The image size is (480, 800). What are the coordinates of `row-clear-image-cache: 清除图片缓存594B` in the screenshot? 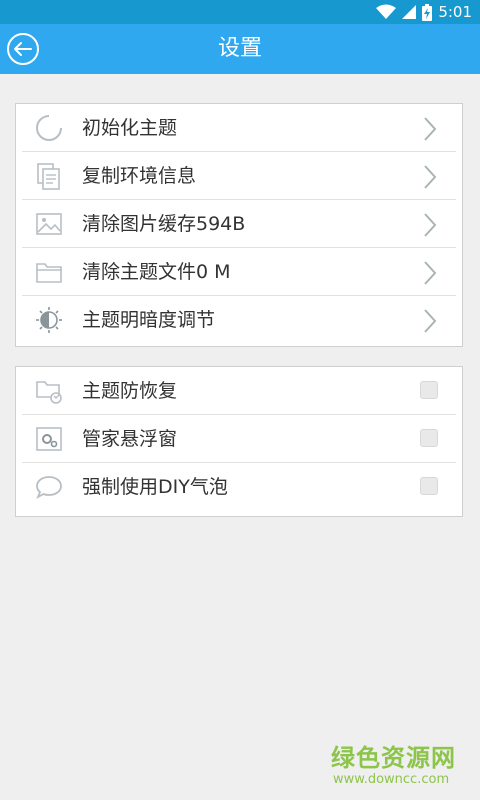 It's located at (239, 224).